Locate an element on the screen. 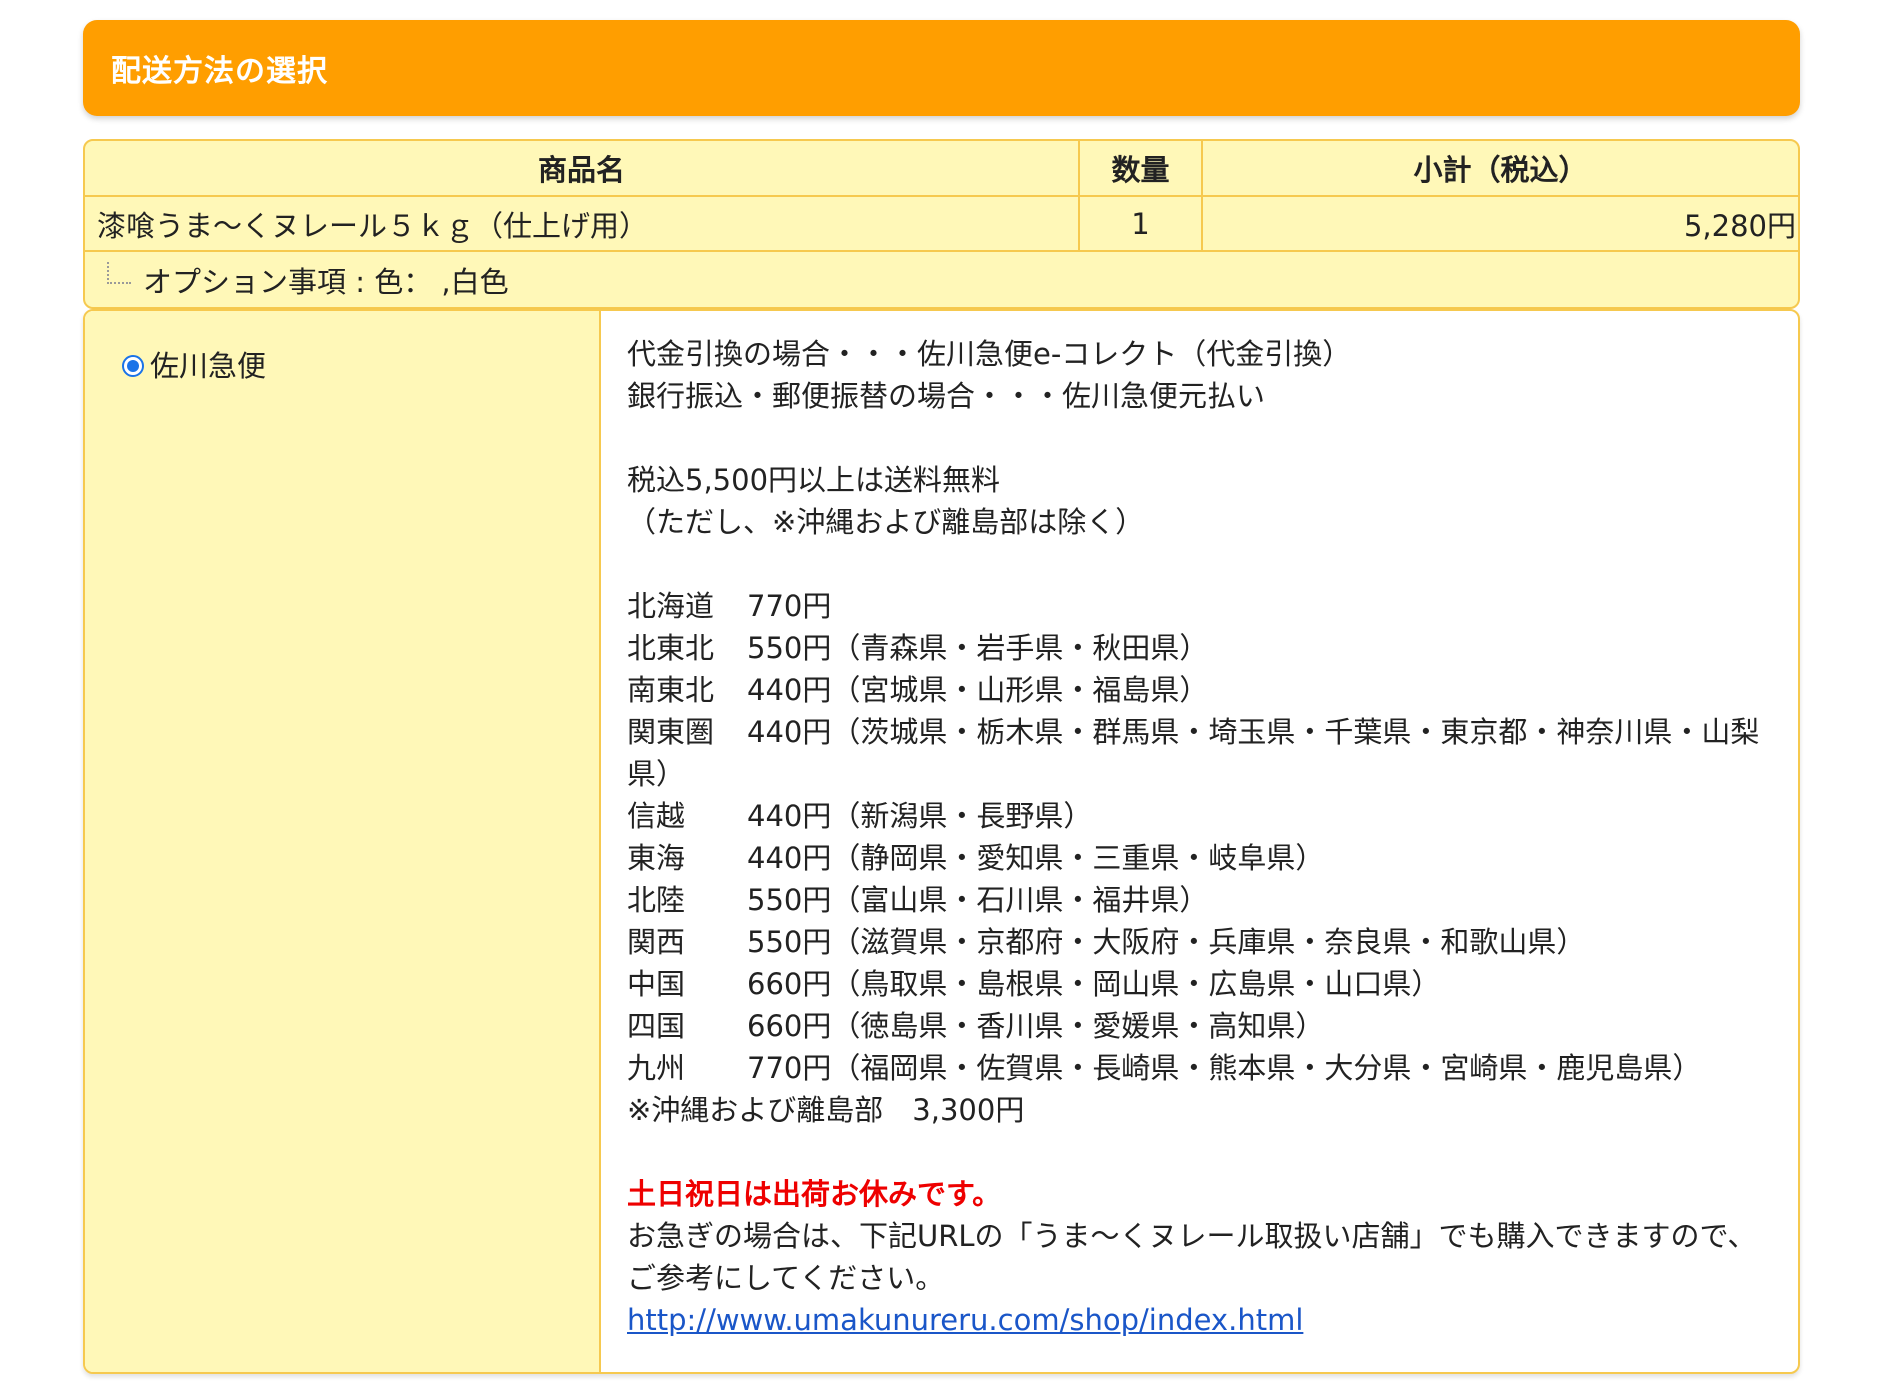 This screenshot has height=1383, width=1883. rate-price: 440円（新潟県・長野県） is located at coordinates (920, 816).